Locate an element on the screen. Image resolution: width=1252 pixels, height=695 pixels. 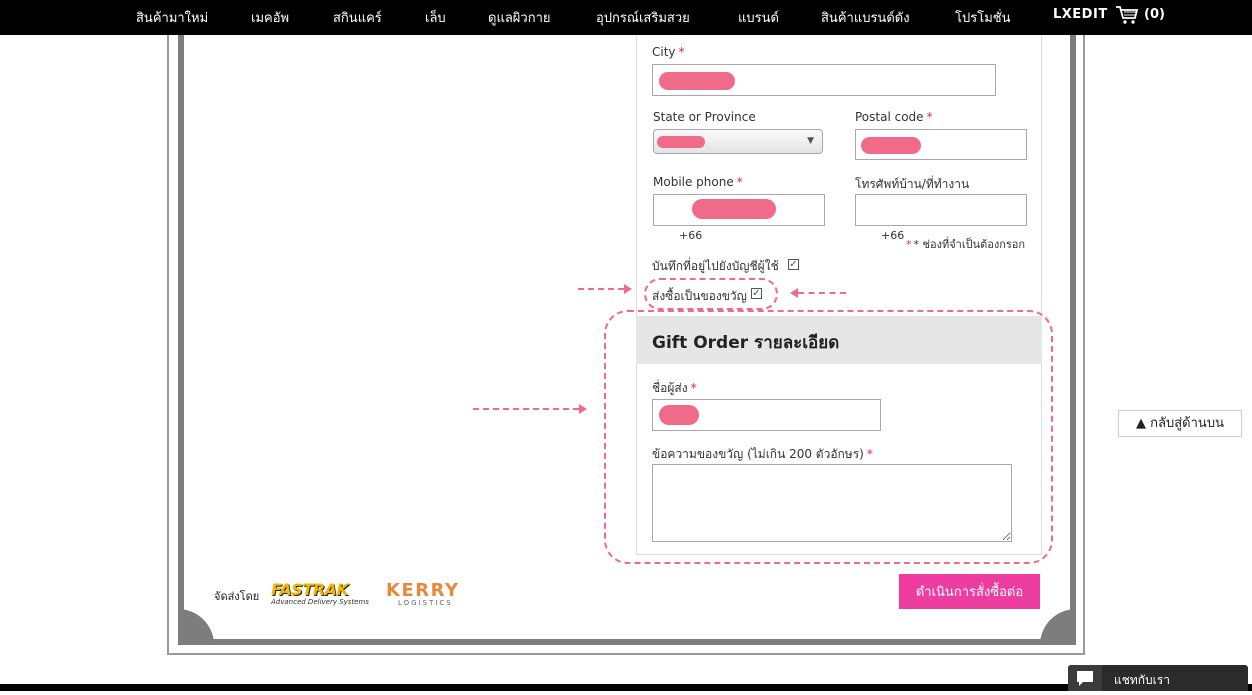
nav-item-nails: เล็บ is located at coordinates (435, 17).